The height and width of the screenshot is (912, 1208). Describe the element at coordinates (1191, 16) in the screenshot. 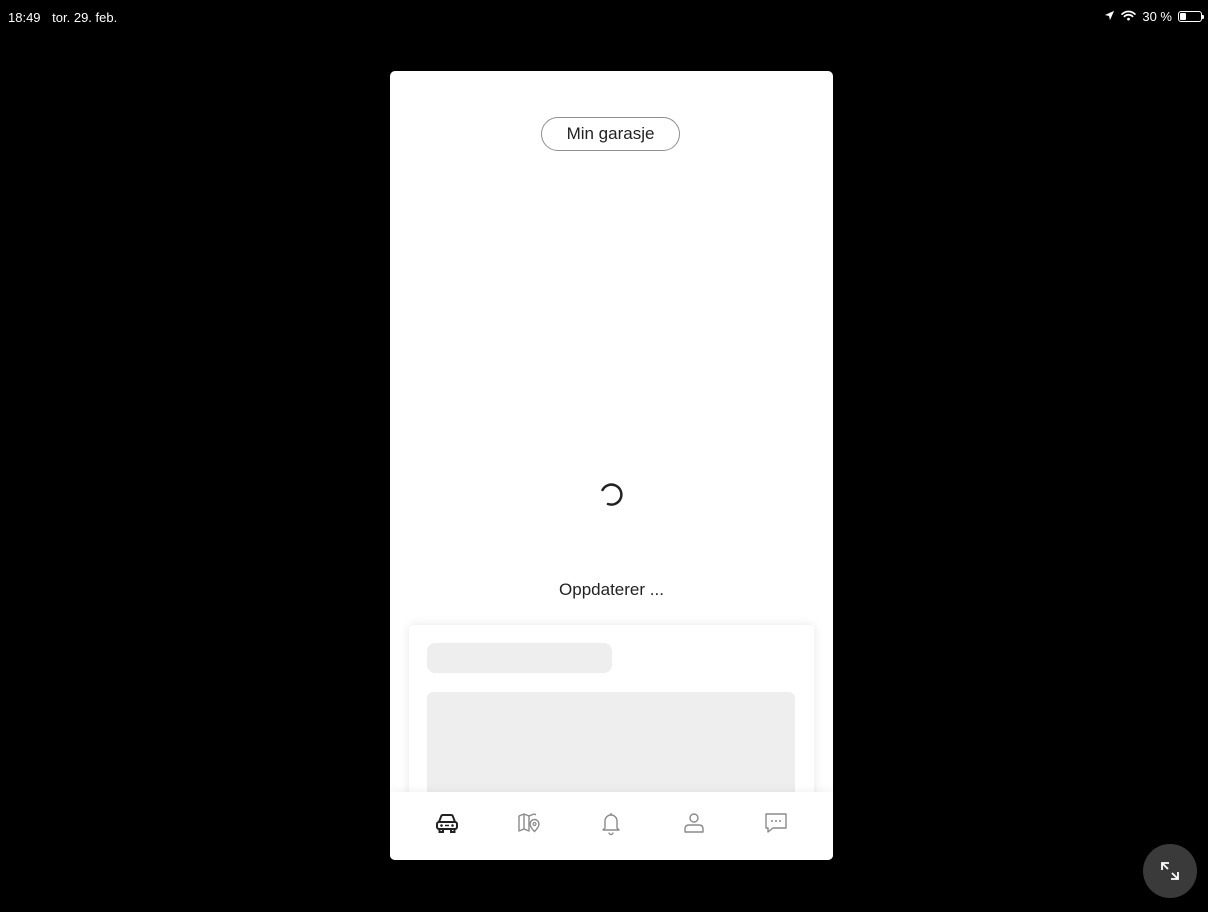

I see `battery-icon` at that location.